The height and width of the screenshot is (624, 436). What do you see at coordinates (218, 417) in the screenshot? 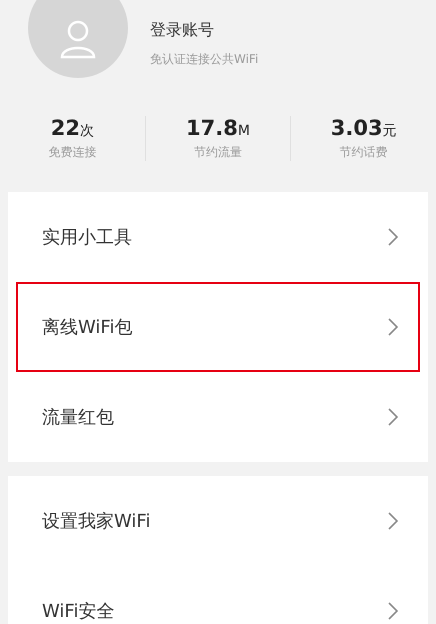
I see `menu-item: 流量红包` at bounding box center [218, 417].